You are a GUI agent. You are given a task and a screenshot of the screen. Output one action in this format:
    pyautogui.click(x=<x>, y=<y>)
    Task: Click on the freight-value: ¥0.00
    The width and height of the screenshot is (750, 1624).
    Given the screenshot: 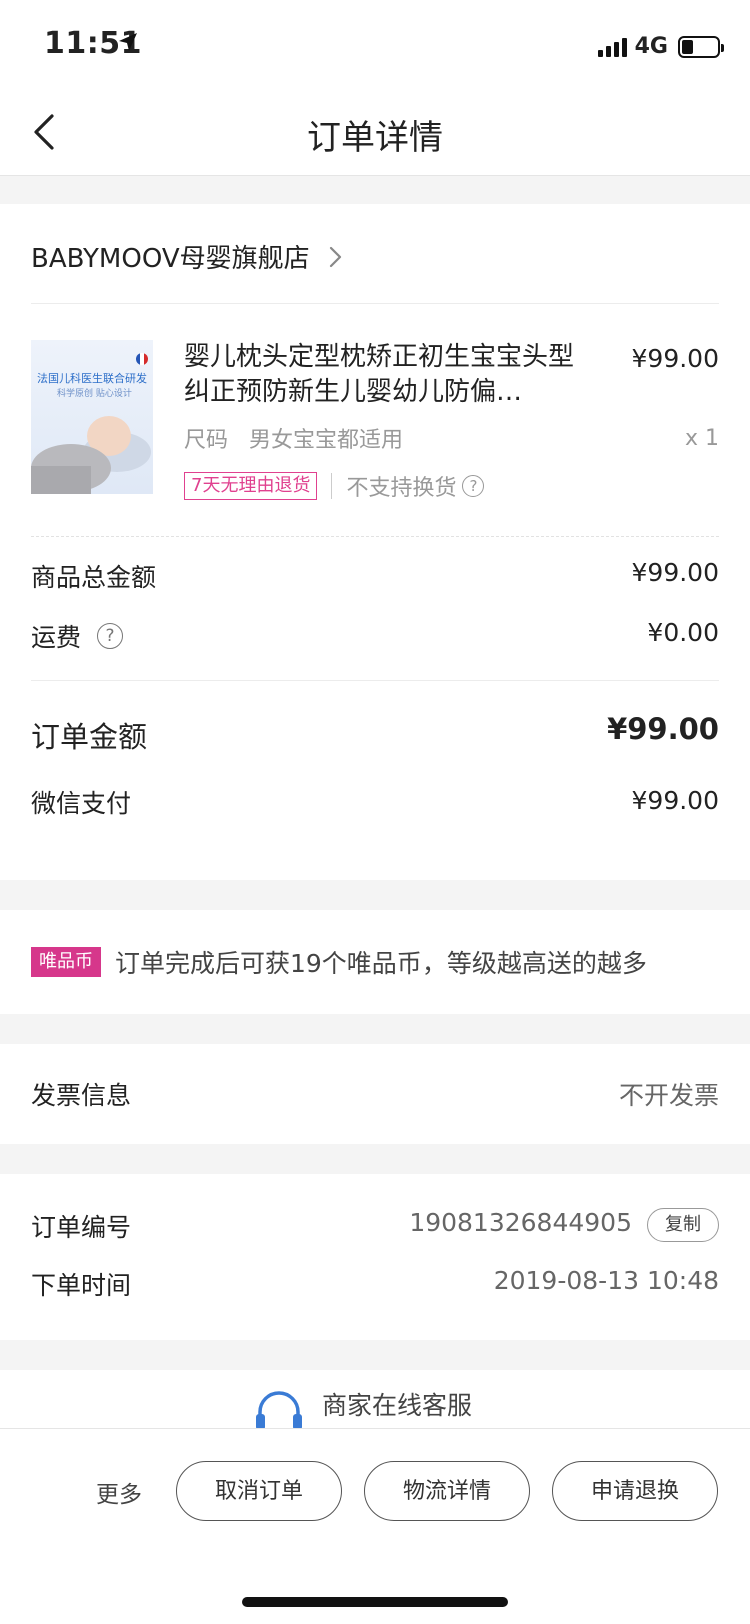 What is the action you would take?
    pyautogui.click(x=683, y=632)
    